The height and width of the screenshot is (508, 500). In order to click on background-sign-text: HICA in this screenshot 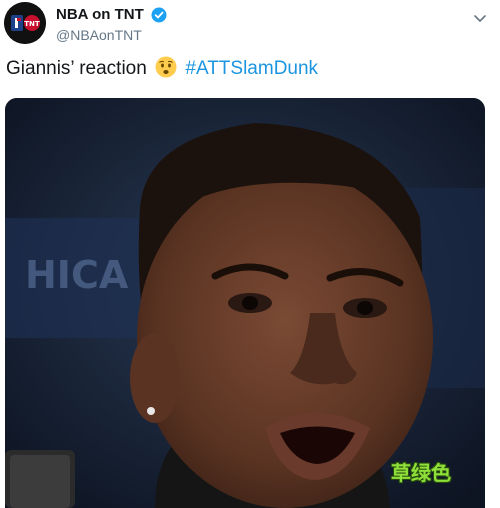, I will do `click(77, 275)`.